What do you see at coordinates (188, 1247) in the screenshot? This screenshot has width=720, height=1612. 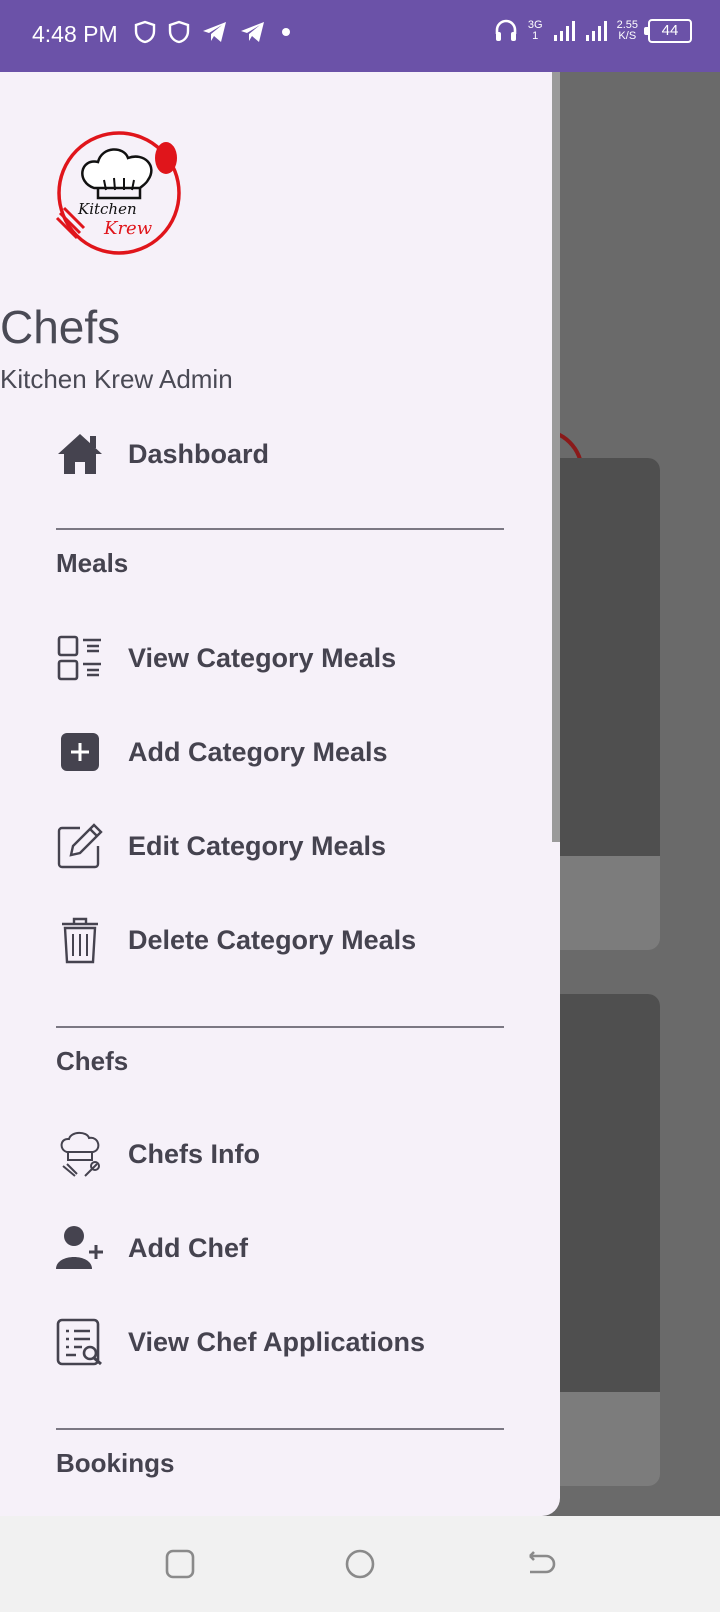 I see `menu-item-label: Add Chef` at bounding box center [188, 1247].